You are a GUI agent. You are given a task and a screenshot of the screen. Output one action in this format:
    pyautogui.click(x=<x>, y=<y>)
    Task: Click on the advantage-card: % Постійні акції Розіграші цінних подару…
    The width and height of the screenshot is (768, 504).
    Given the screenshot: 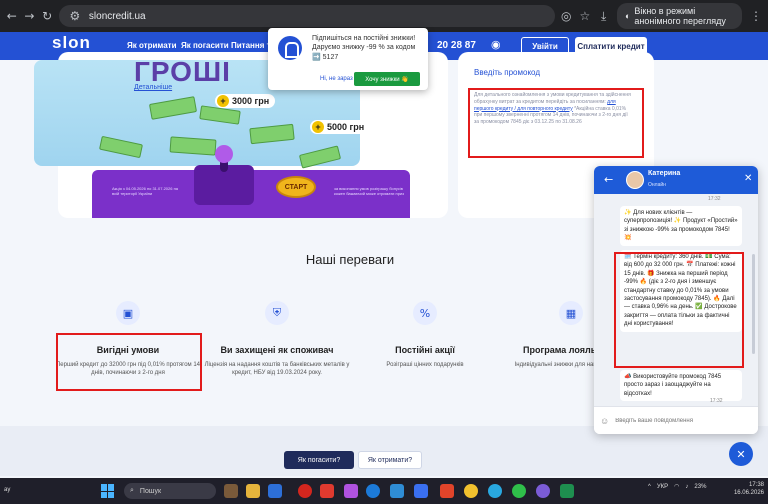 What is the action you would take?
    pyautogui.click(x=425, y=342)
    